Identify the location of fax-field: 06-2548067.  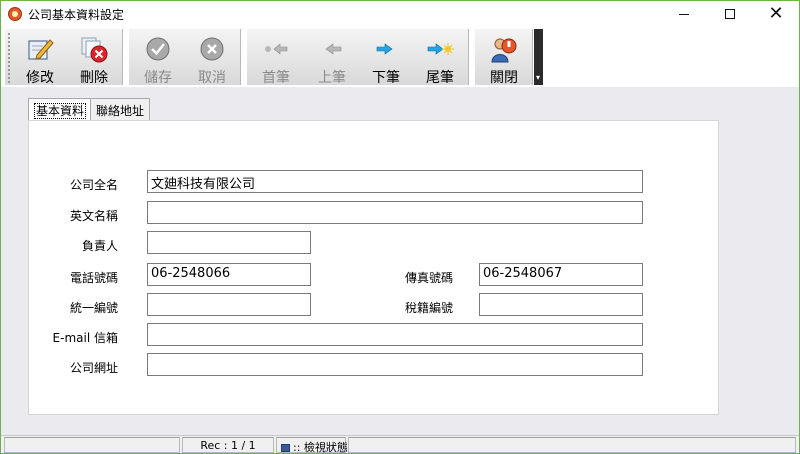
(561, 274).